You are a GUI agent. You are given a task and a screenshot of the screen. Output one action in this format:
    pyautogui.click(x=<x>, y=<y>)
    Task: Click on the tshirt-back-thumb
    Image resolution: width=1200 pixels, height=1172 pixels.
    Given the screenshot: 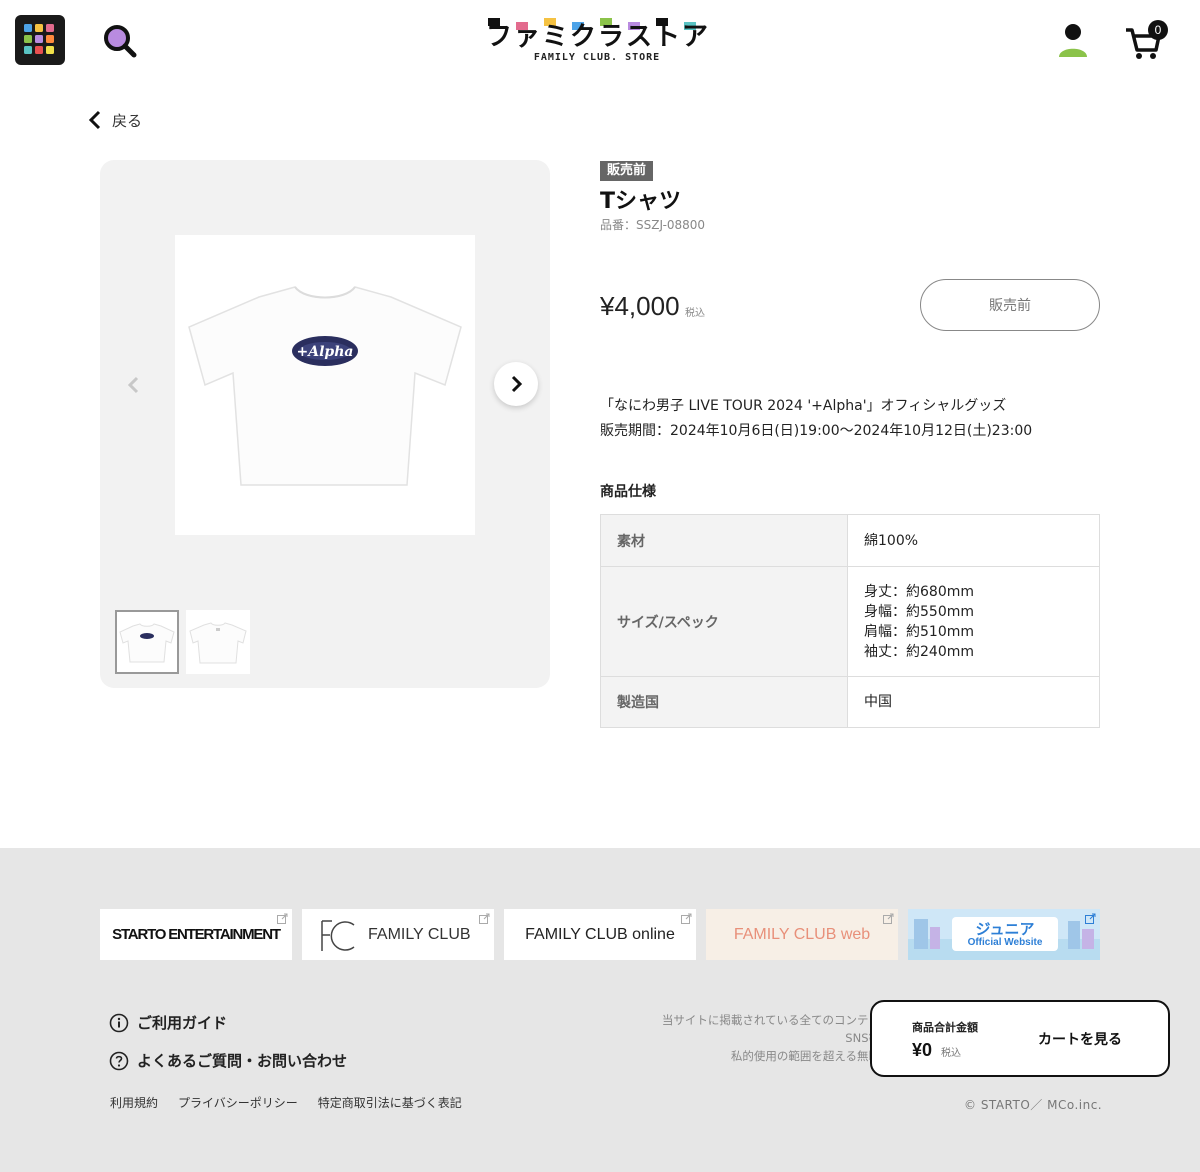 What is the action you would take?
    pyautogui.click(x=218, y=643)
    